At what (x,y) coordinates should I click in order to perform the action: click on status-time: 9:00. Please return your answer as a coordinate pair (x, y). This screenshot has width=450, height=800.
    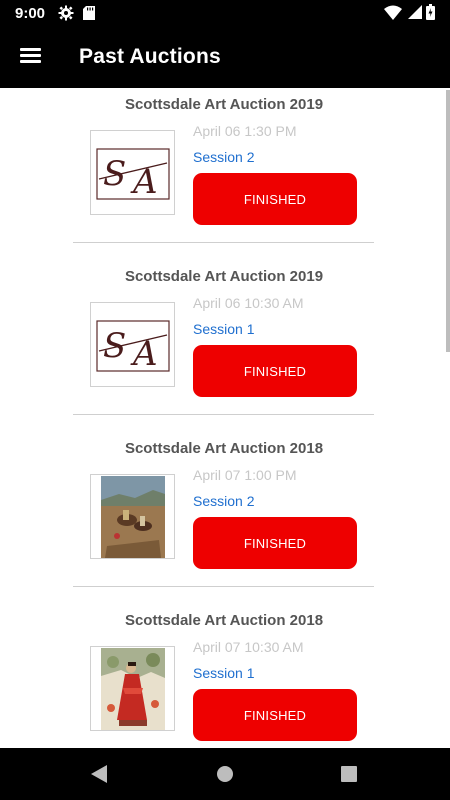
    Looking at the image, I should click on (30, 13).